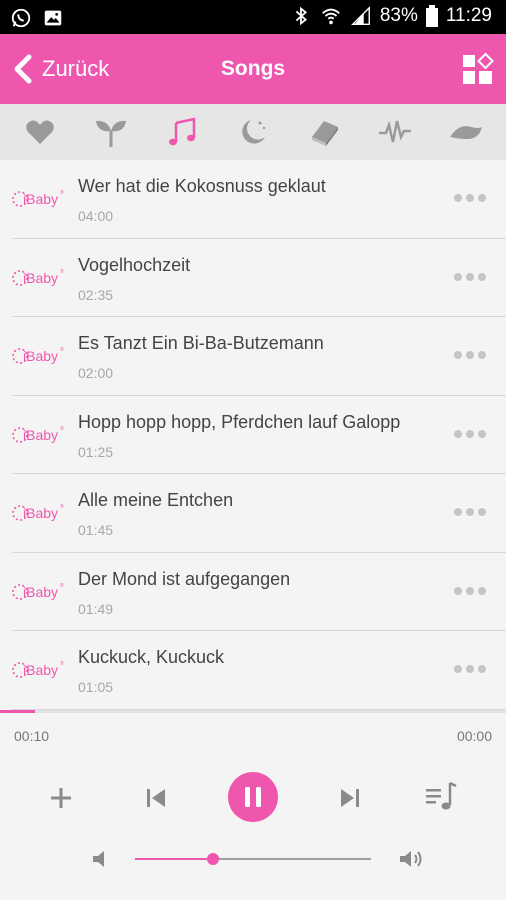  I want to click on song-duration: 01:45, so click(96, 530).